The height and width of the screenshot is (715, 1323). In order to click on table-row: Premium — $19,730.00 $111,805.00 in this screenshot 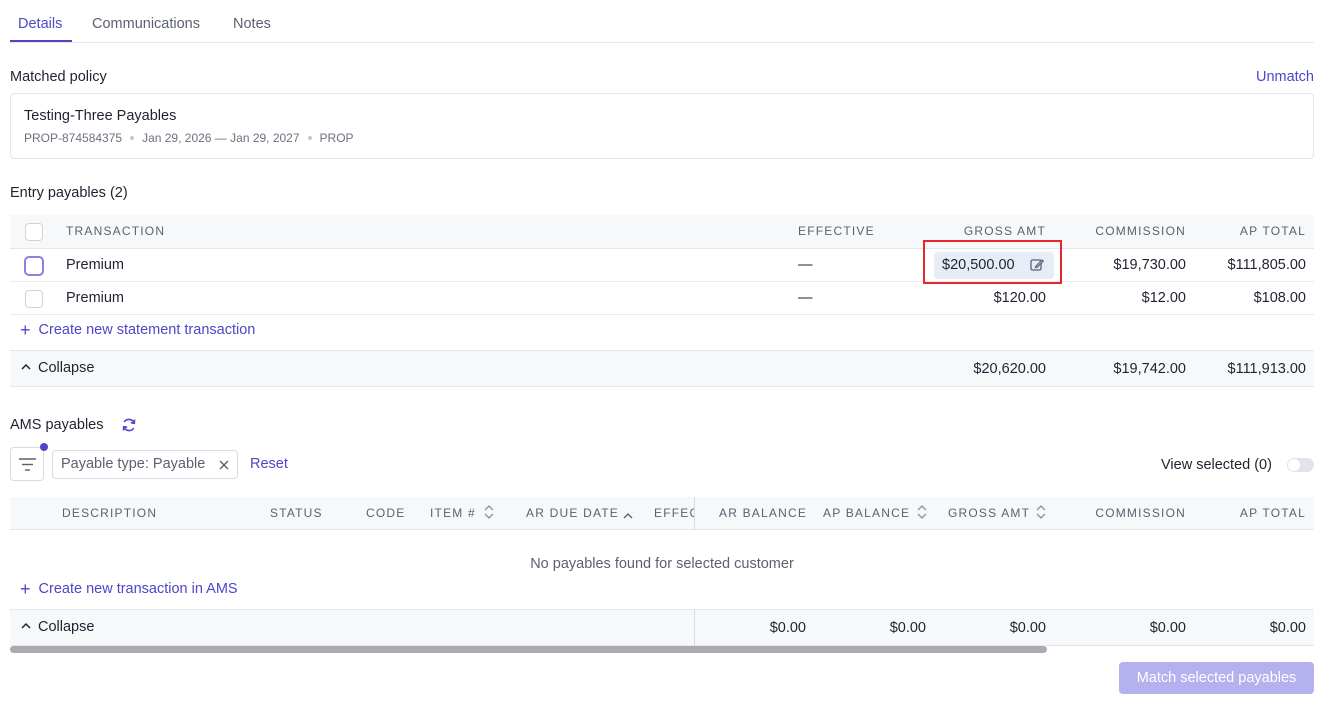, I will do `click(662, 265)`.